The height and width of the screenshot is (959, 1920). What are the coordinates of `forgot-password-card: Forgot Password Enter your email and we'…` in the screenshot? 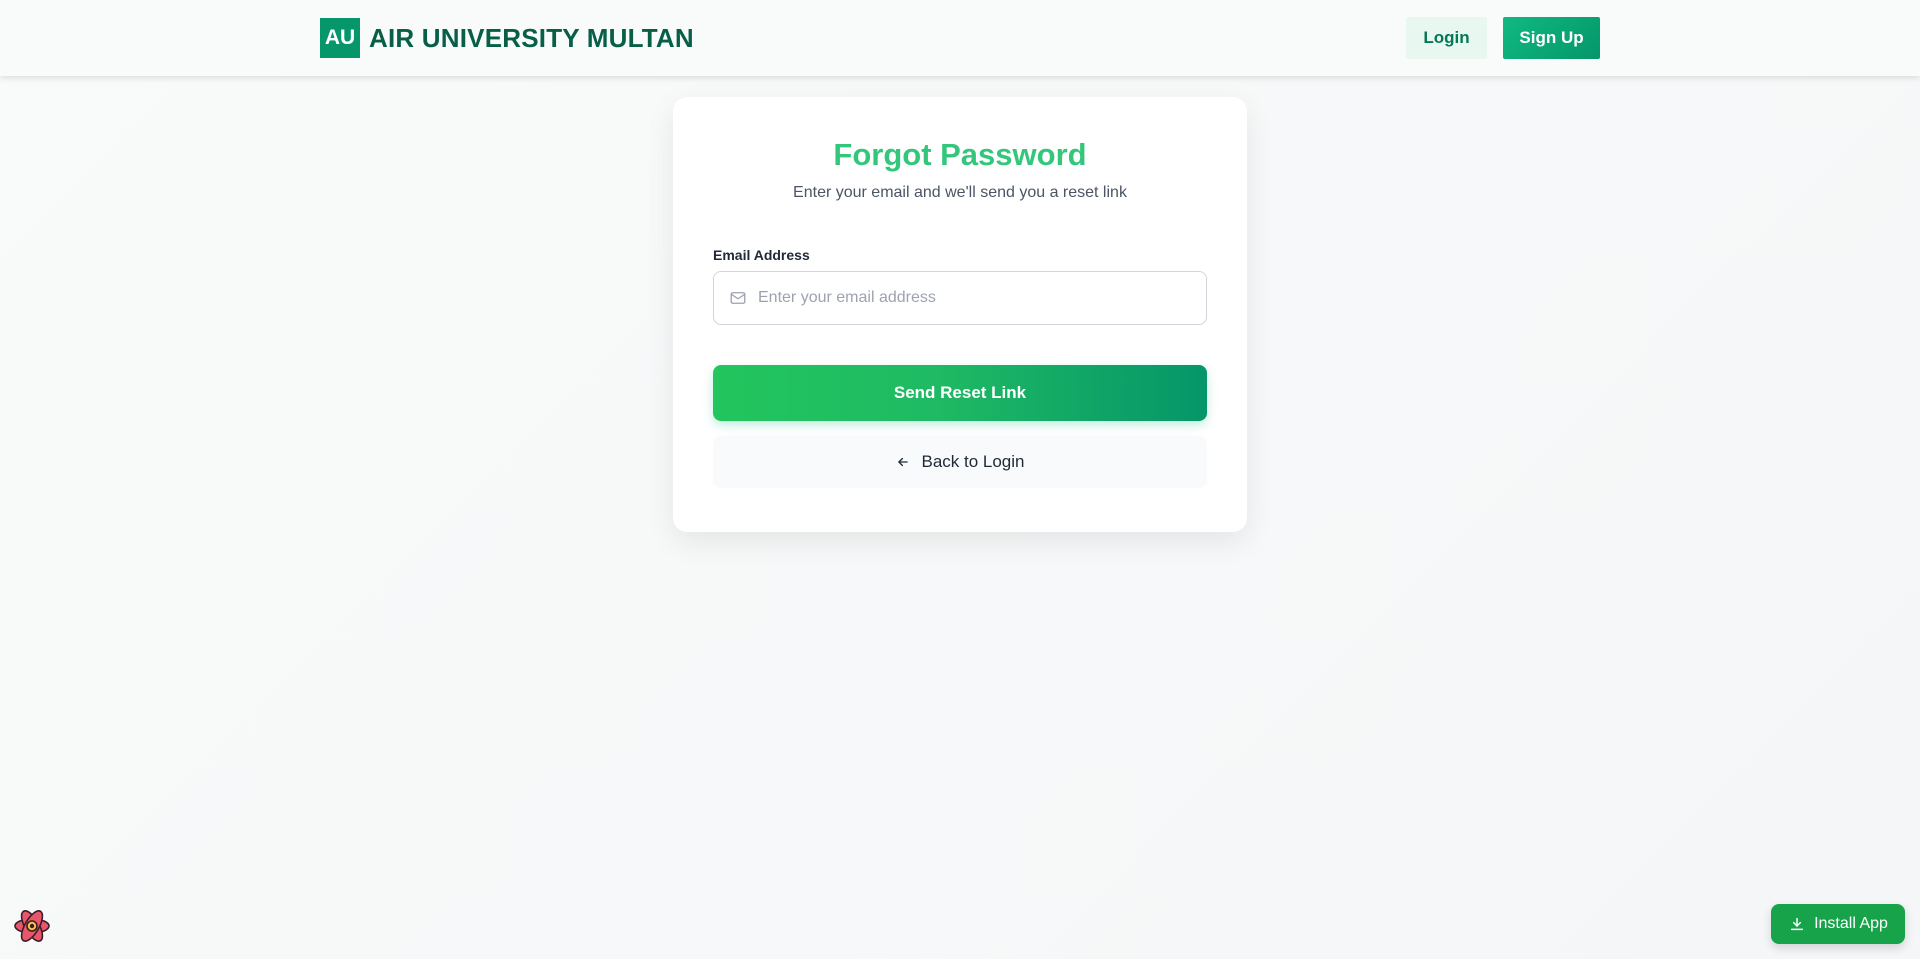 It's located at (960, 314).